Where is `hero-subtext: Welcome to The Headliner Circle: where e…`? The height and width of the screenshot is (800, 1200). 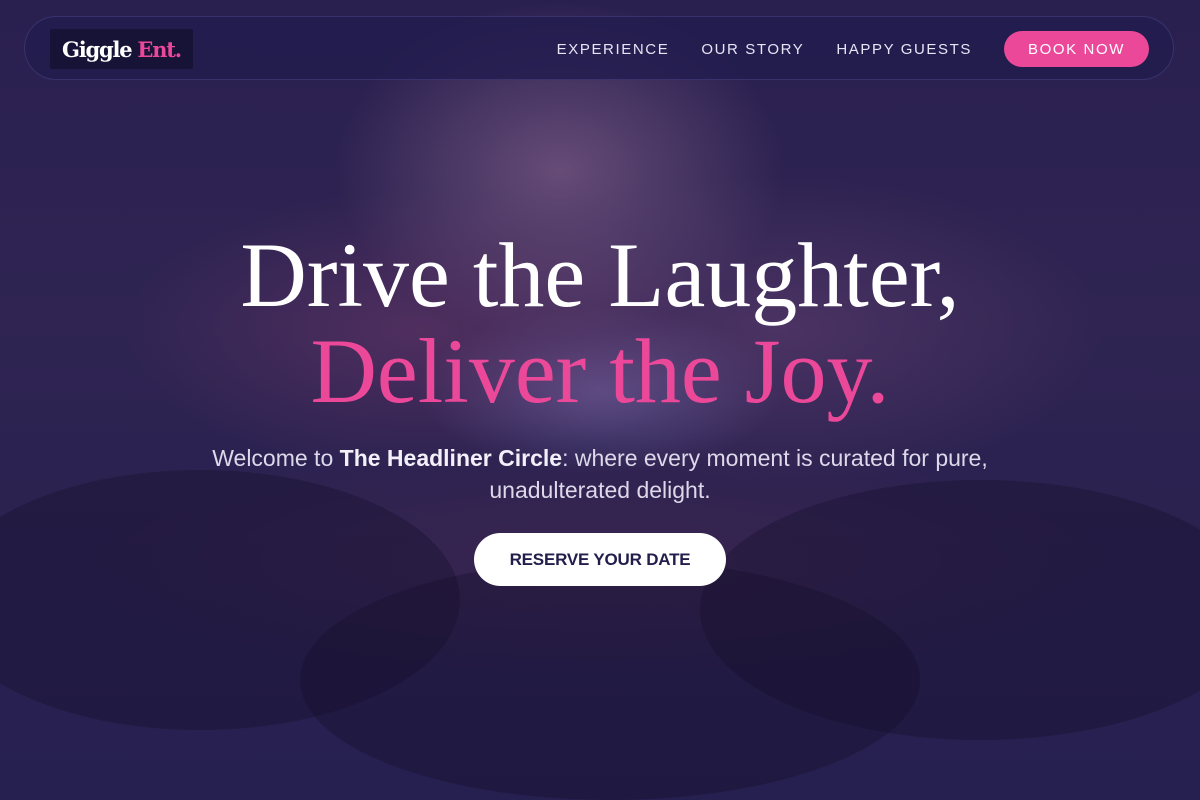
hero-subtext: Welcome to The Headliner Circle: where e… is located at coordinates (600, 474).